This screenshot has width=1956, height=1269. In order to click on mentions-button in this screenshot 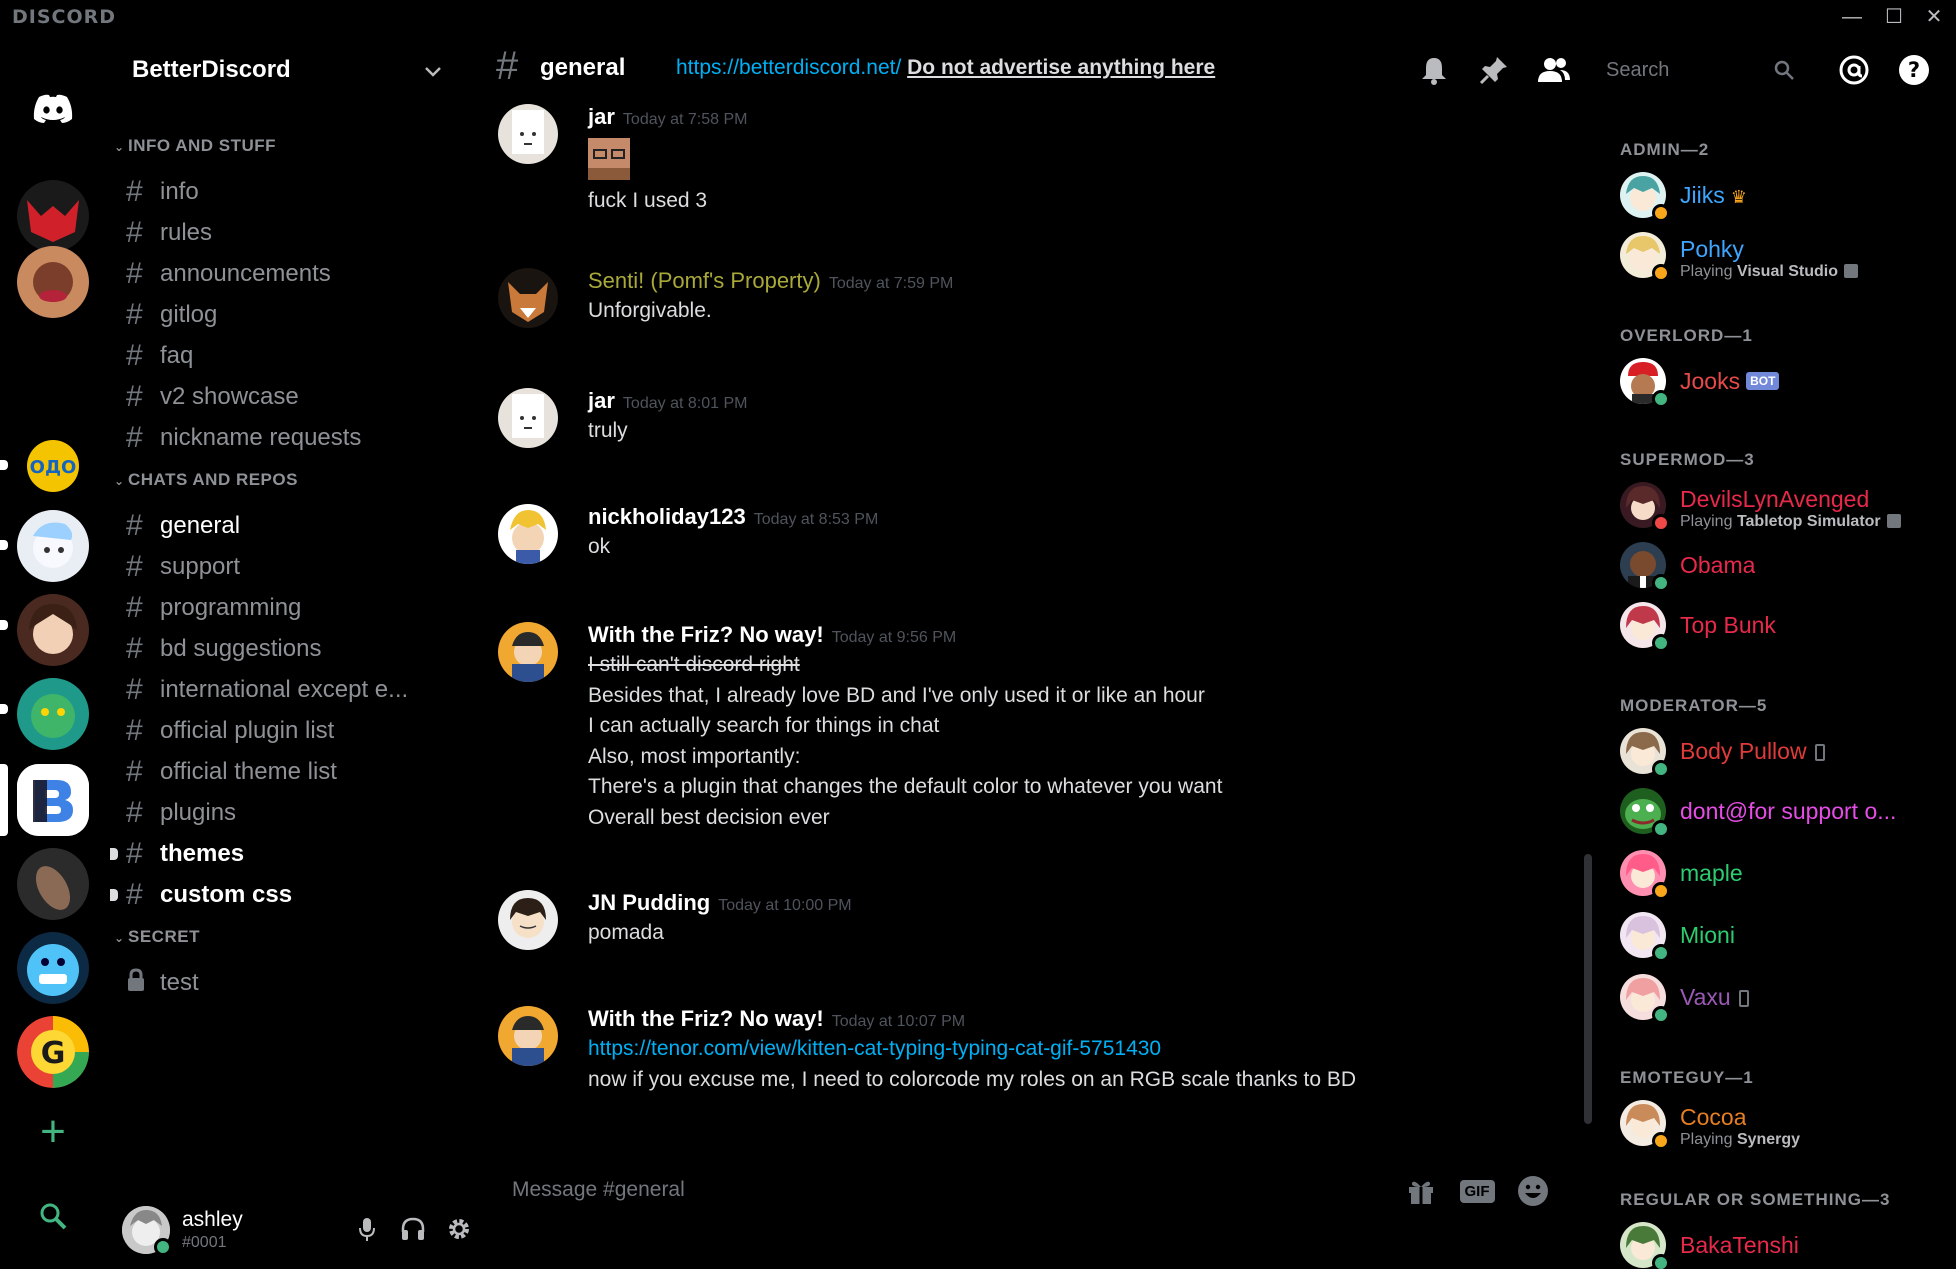, I will do `click(1854, 70)`.